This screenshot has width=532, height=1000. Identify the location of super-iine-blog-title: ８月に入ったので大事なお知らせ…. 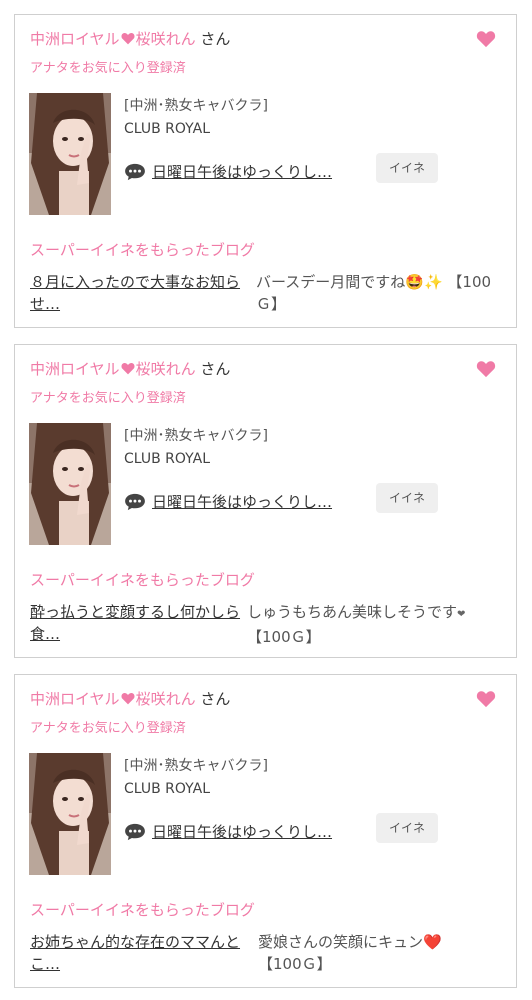
(140, 293).